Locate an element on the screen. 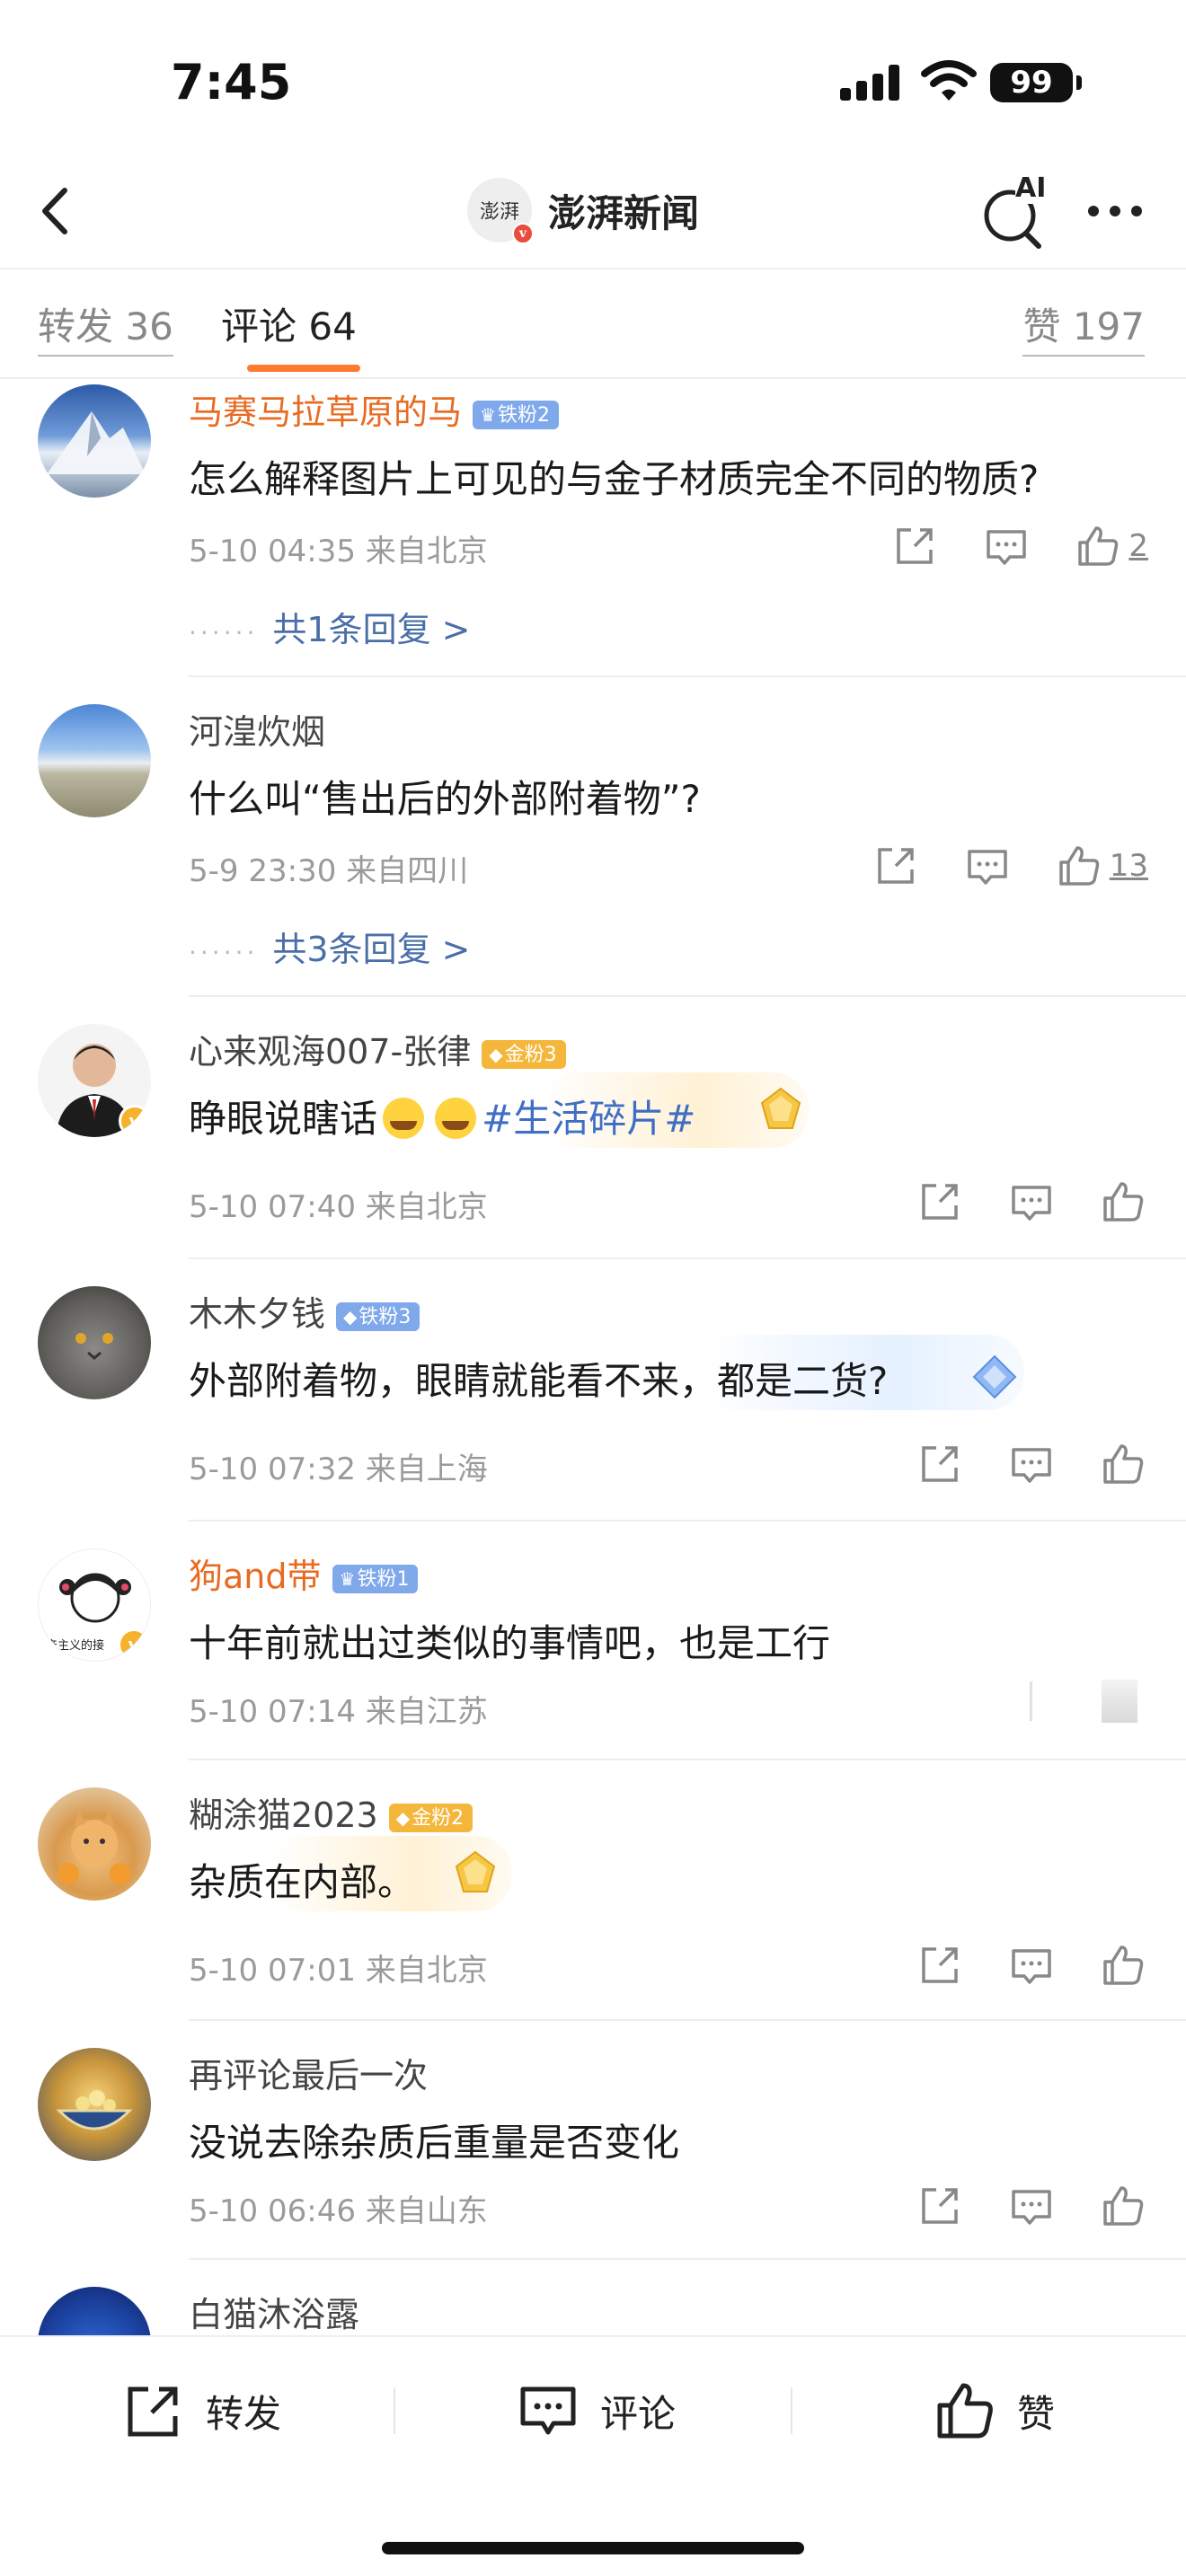 The height and width of the screenshot is (2576, 1186). account-logo: 澎湃 v is located at coordinates (500, 211).